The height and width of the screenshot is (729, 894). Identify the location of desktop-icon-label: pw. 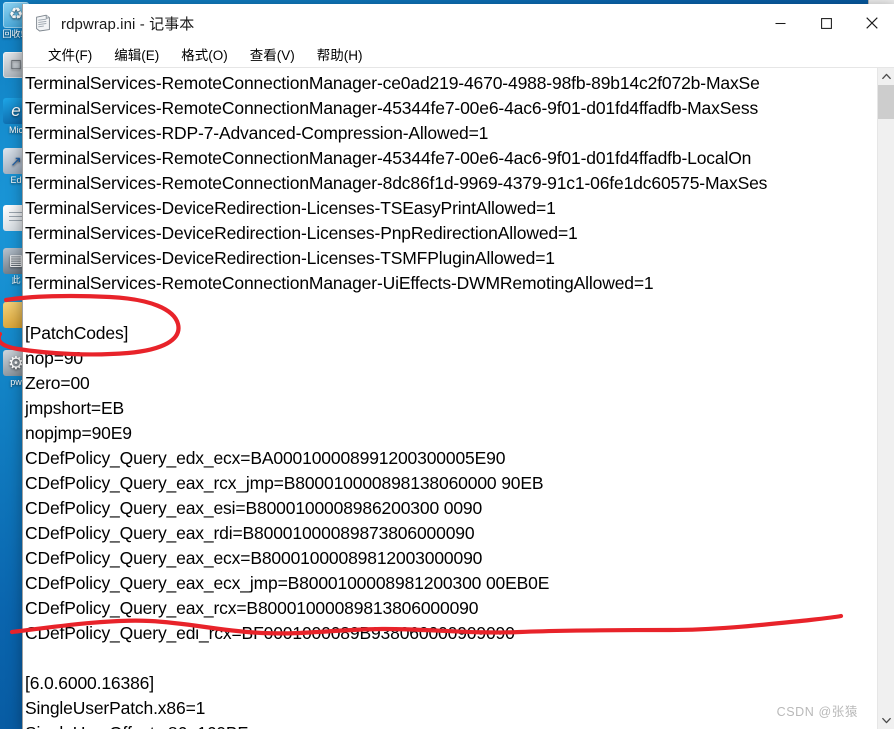
(16, 382).